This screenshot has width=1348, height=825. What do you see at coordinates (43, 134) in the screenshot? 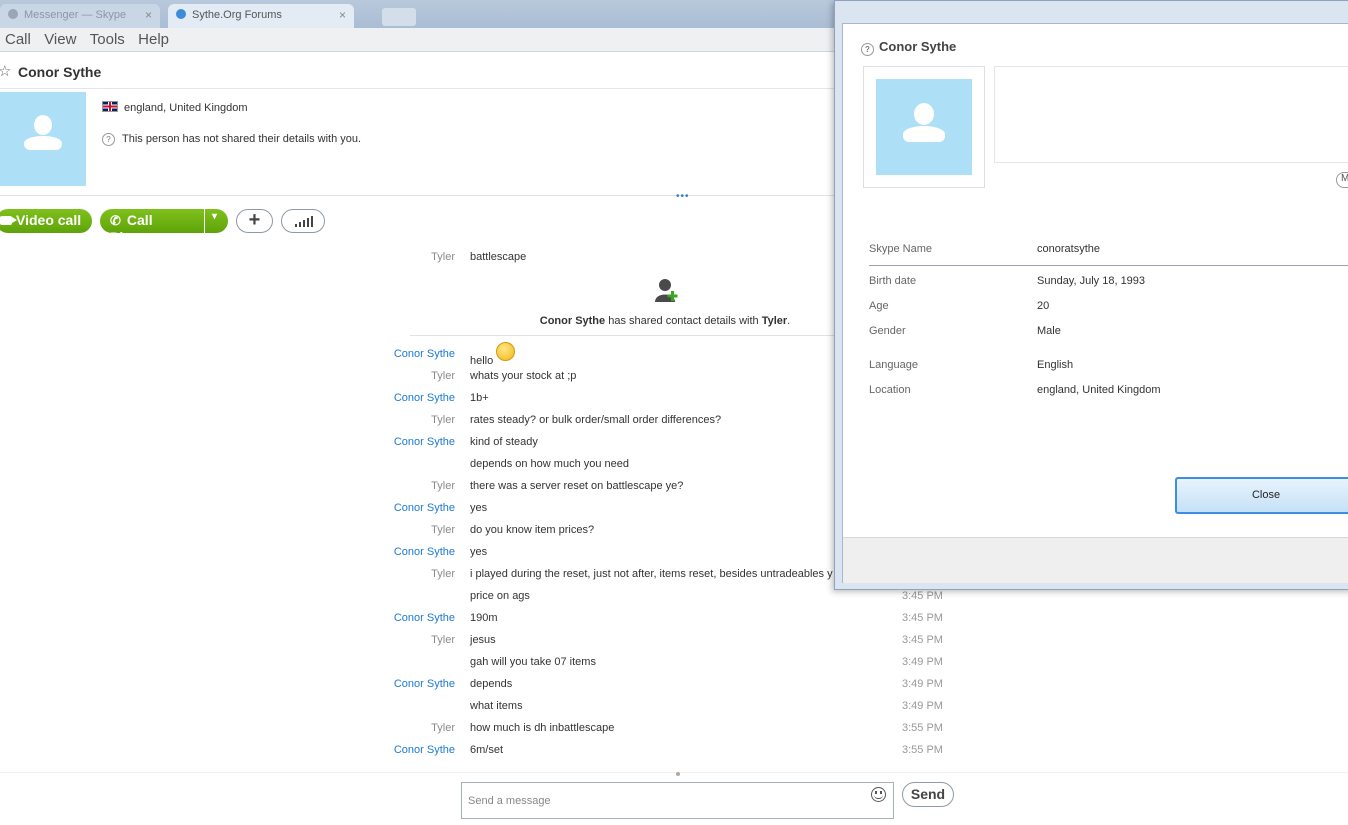
I see `default-avatar-icon` at bounding box center [43, 134].